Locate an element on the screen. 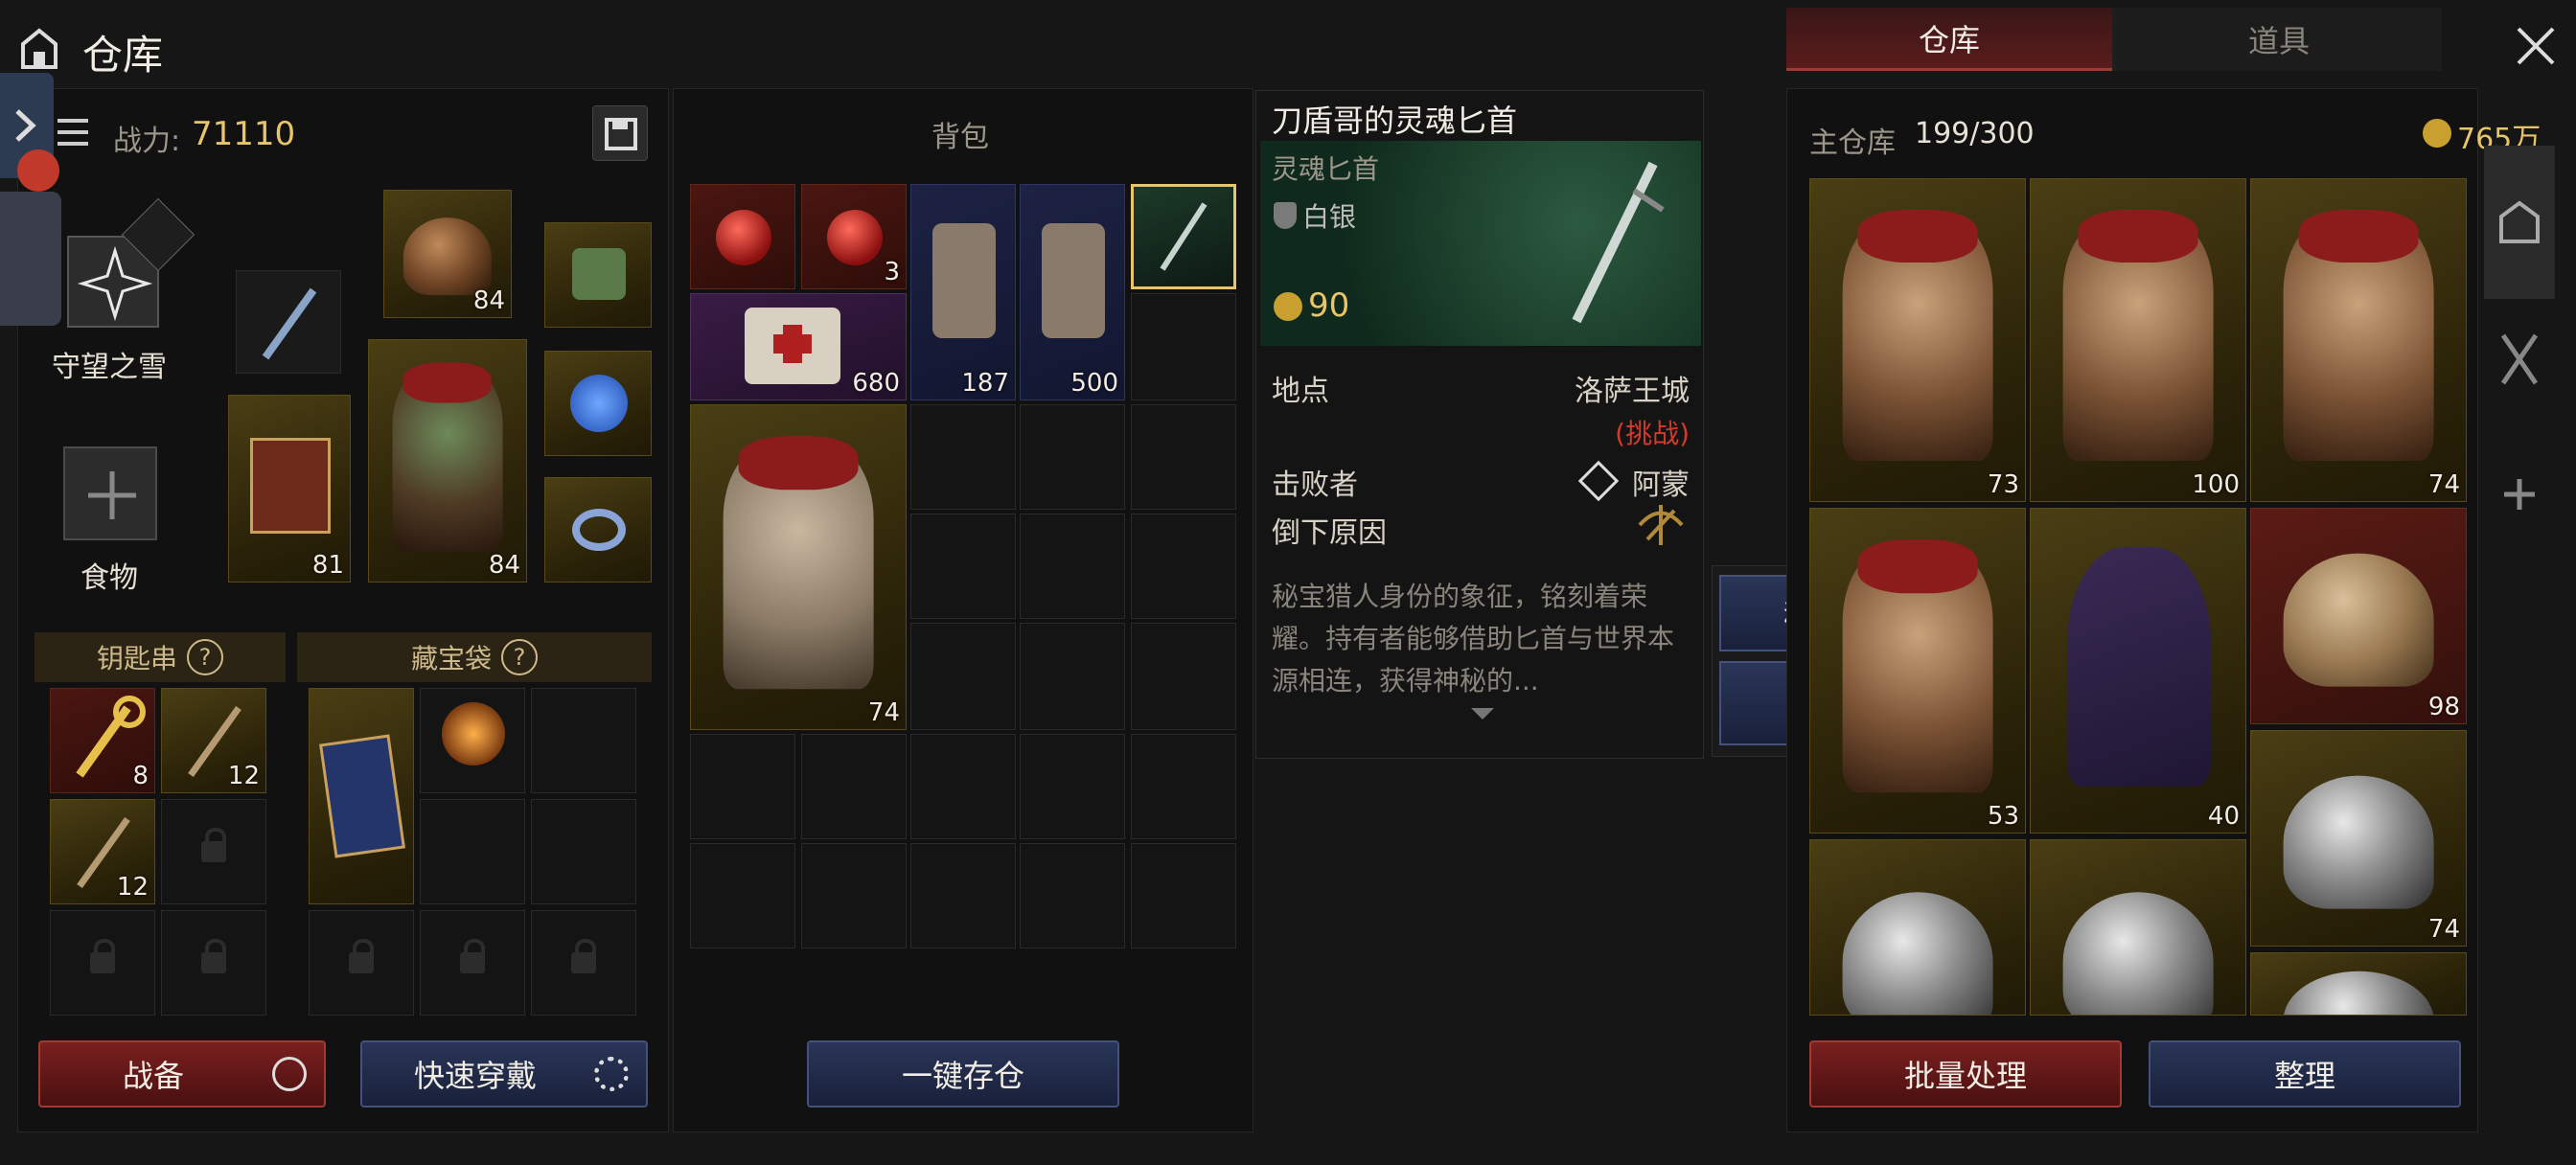  treasure-slot-orb: 3天 is located at coordinates (472, 758).